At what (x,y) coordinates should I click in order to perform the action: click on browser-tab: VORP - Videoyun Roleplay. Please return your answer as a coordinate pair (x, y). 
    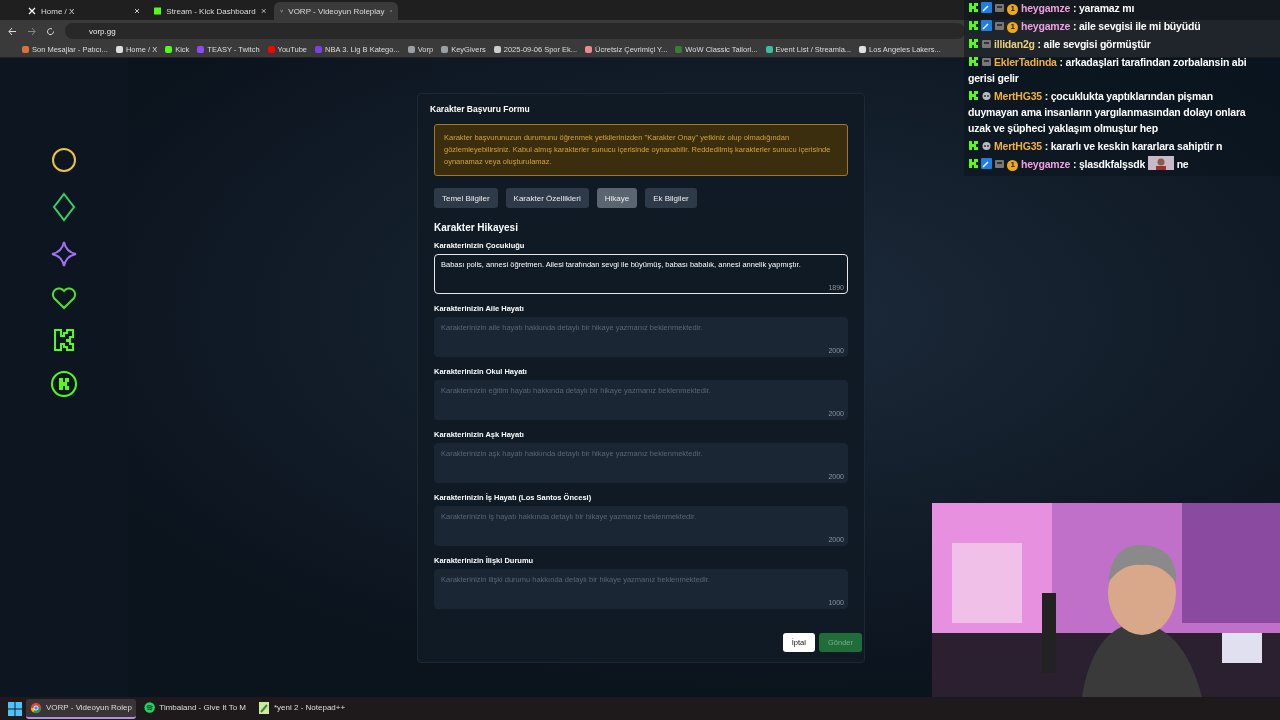
    Looking at the image, I should click on (336, 11).